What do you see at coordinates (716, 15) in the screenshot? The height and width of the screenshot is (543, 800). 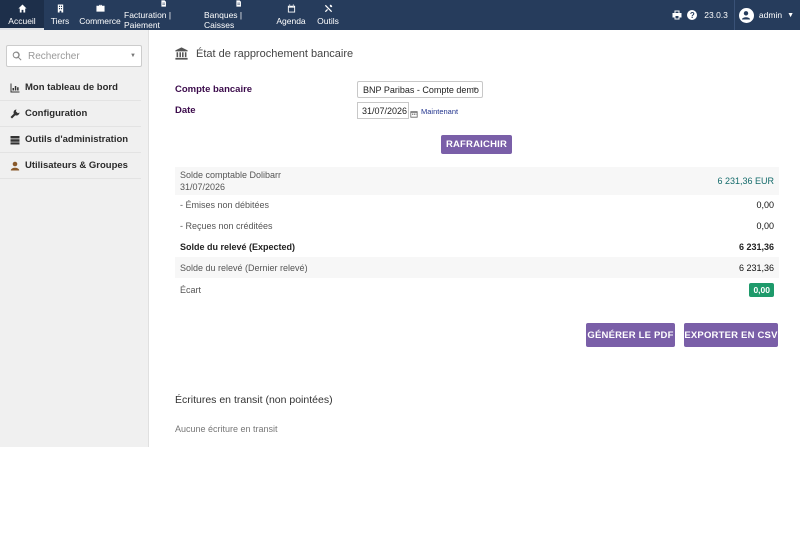 I see `version-label: 23.0.3` at bounding box center [716, 15].